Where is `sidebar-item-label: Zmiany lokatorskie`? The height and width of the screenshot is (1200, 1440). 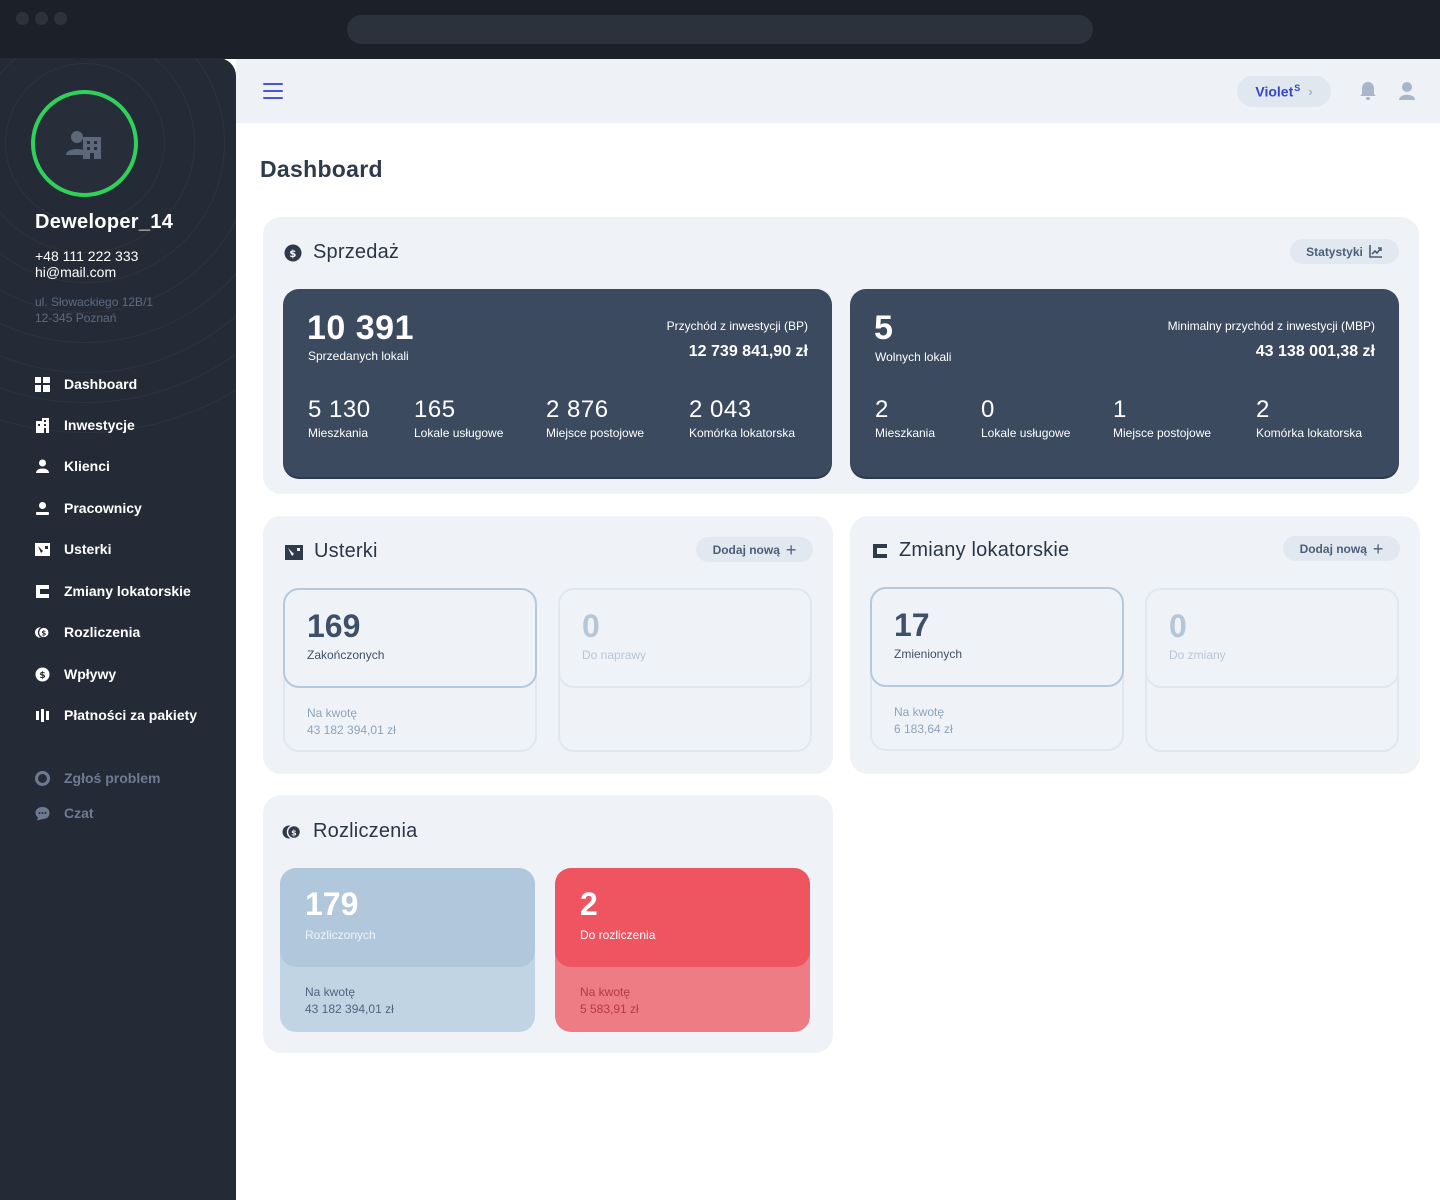 sidebar-item-label: Zmiany lokatorskie is located at coordinates (127, 591).